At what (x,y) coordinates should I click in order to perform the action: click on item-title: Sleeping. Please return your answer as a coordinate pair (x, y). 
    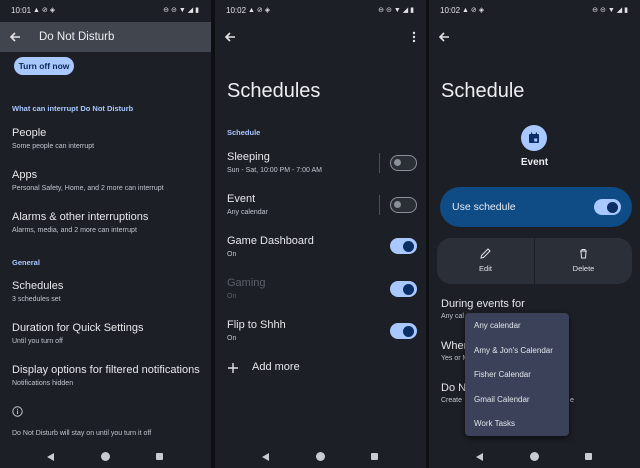
    Looking at the image, I should click on (248, 157).